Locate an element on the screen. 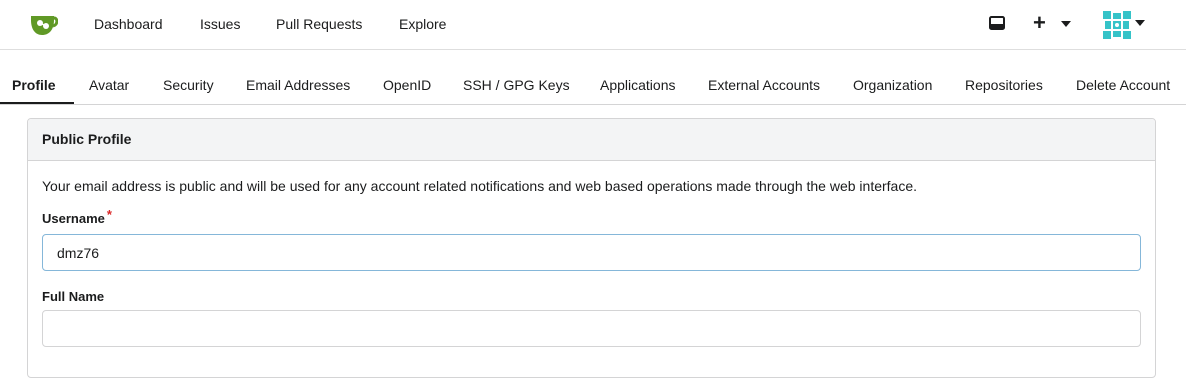 Image resolution: width=1186 pixels, height=378 pixels. nav-pull-requests: Pull Requests is located at coordinates (319, 24).